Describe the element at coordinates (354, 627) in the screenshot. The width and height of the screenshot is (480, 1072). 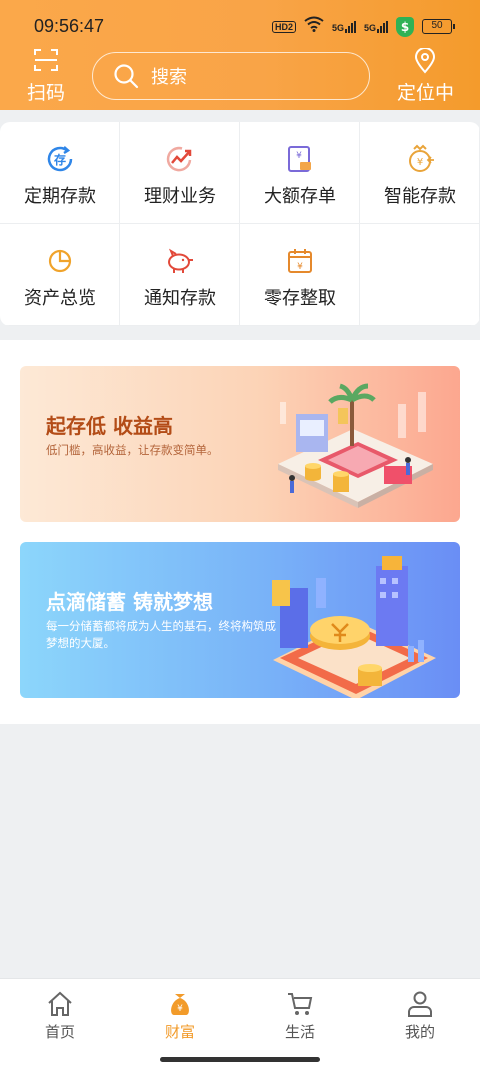
I see `coin-city-illustration` at that location.